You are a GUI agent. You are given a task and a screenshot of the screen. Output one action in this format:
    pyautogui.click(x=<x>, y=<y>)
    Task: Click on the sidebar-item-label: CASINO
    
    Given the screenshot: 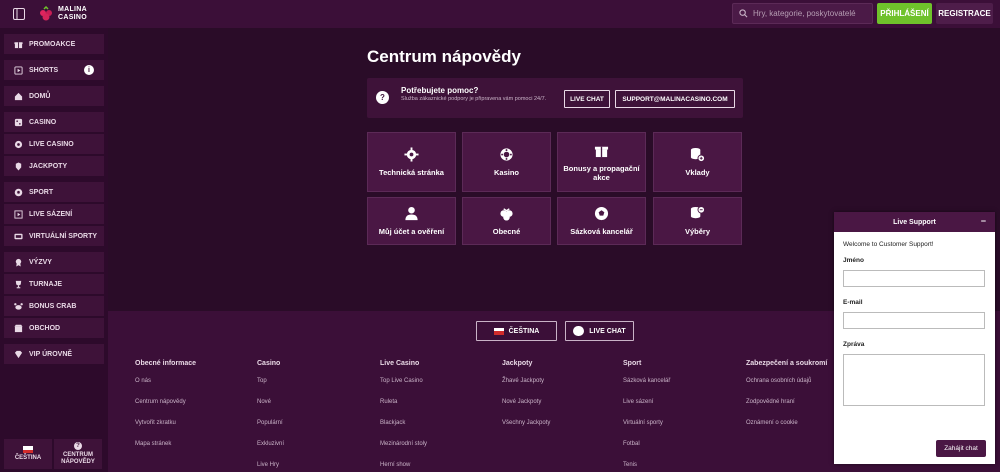 What is the action you would take?
    pyautogui.click(x=43, y=122)
    